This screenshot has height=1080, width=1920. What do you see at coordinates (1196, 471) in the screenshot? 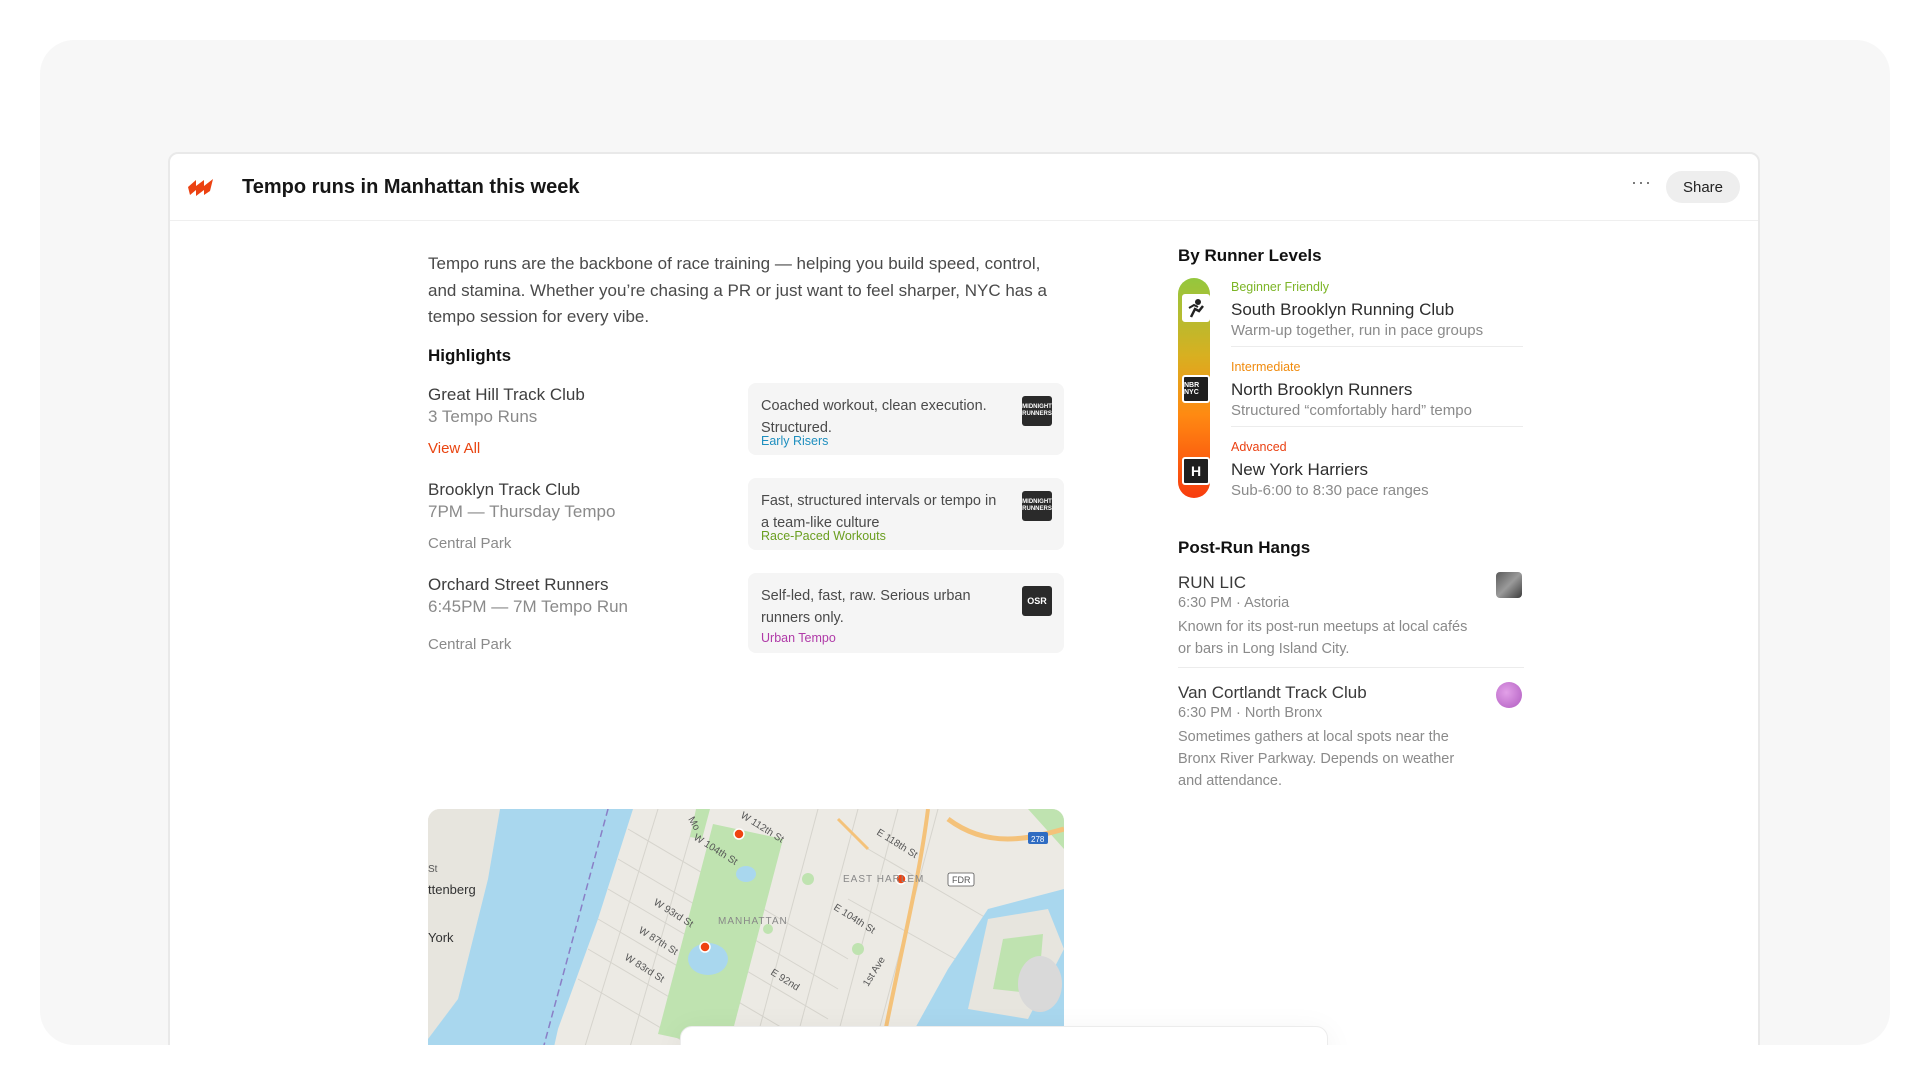
I see `harriers-logo-icon: H` at bounding box center [1196, 471].